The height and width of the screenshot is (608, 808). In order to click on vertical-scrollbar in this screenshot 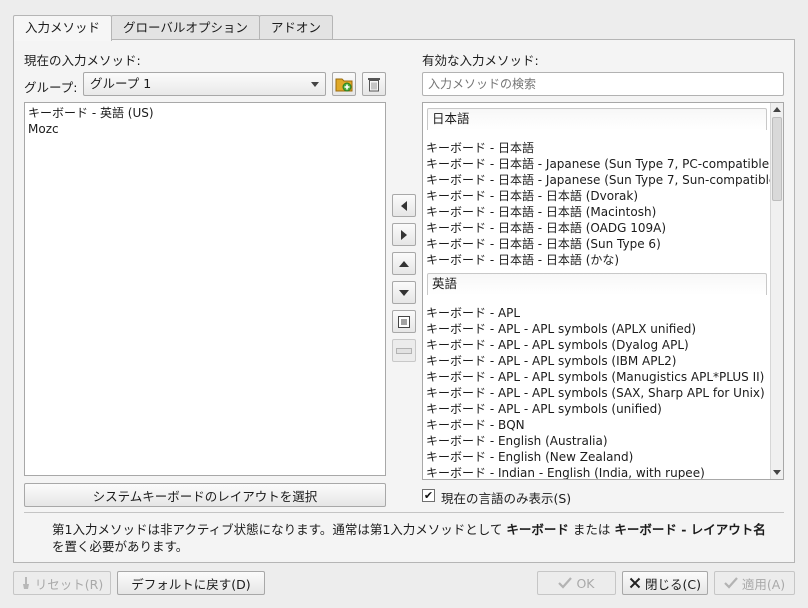, I will do `click(776, 291)`.